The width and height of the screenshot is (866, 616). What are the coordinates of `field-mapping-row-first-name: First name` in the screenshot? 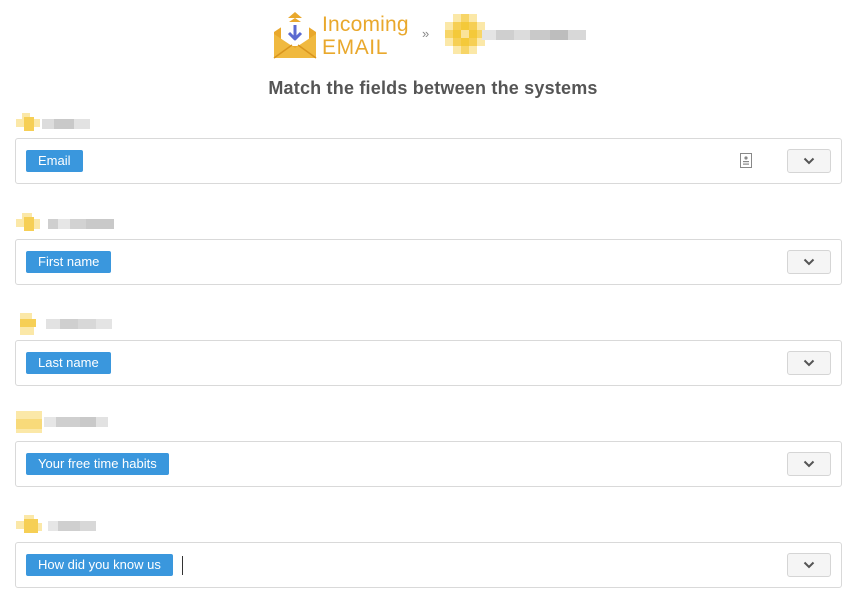 It's located at (428, 262).